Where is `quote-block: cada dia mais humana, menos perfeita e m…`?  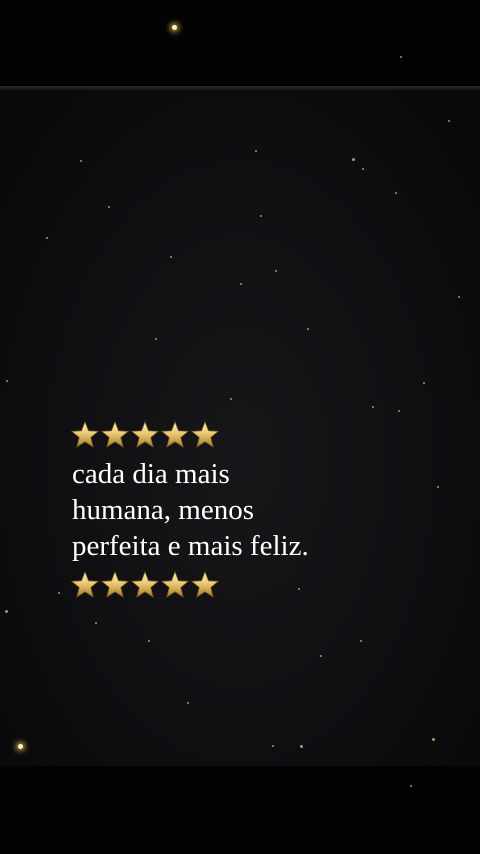
quote-block: cada dia mais humana, menos perfeita e m… is located at coordinates (235, 510).